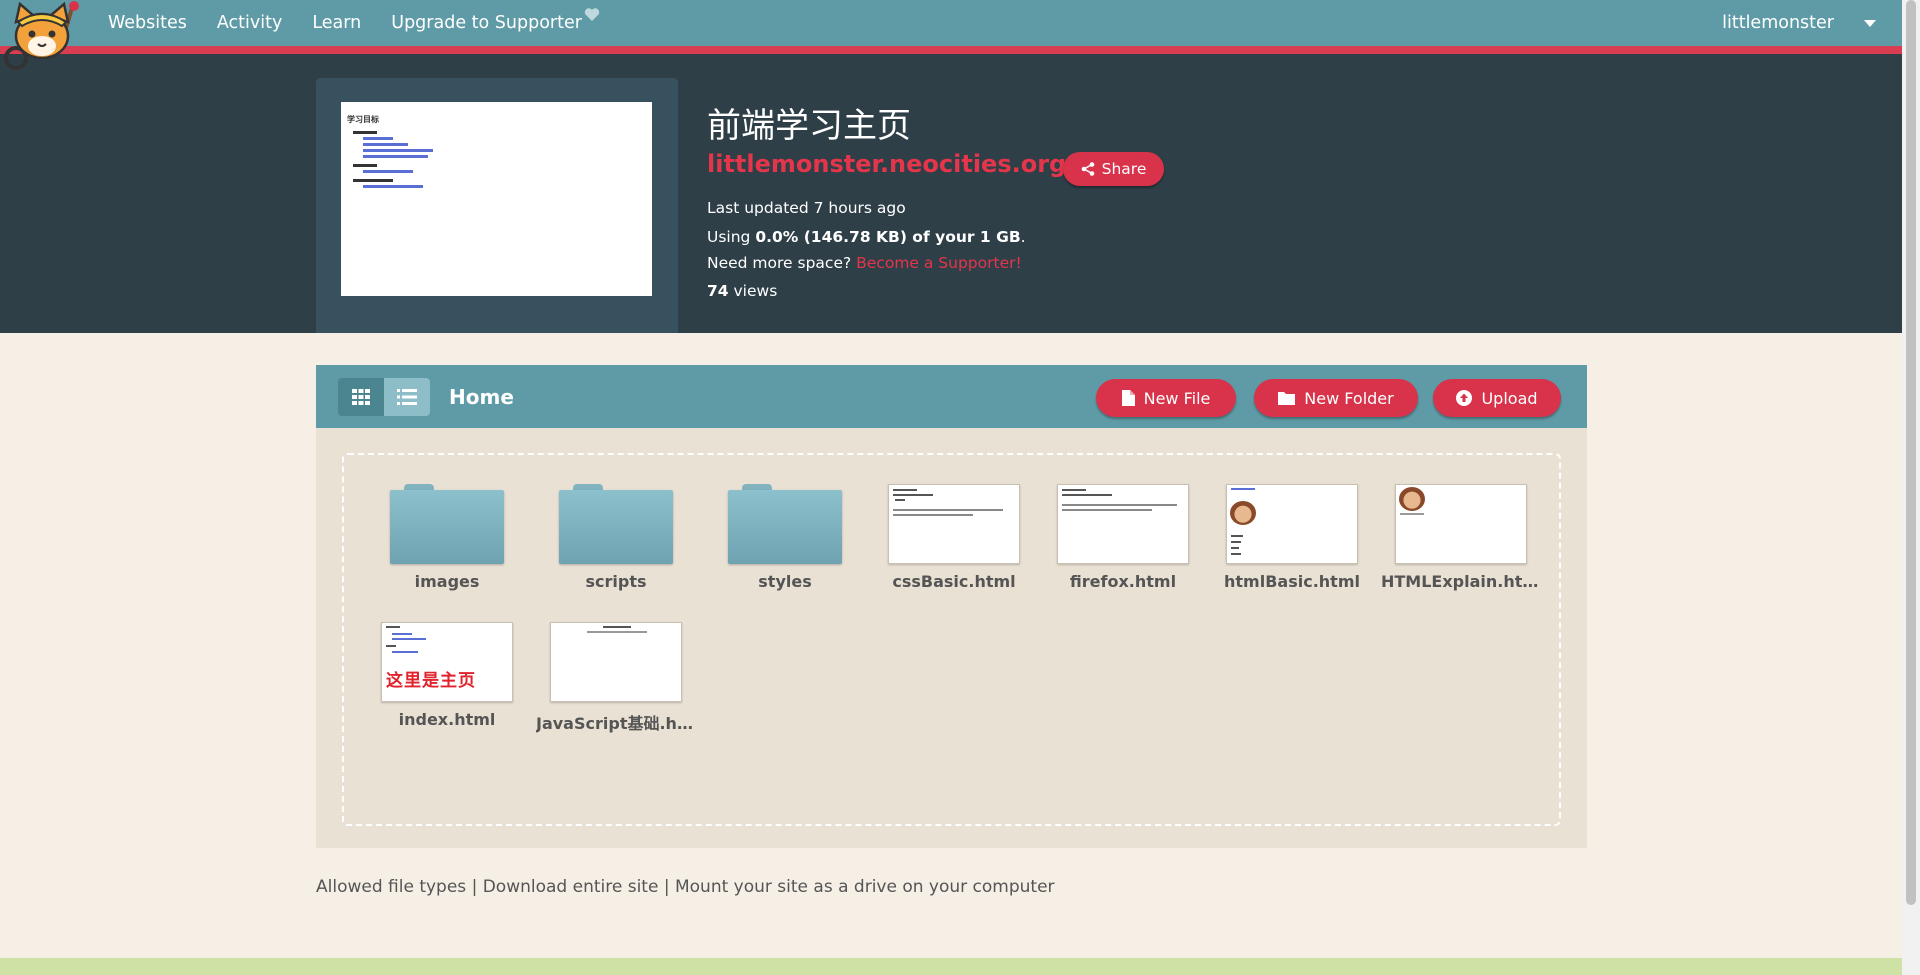 The width and height of the screenshot is (1920, 975). I want to click on upload-label: Upload, so click(1509, 398).